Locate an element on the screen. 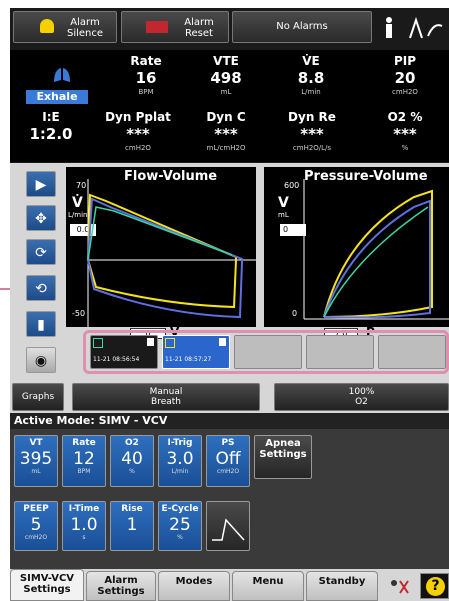 This screenshot has width=449, height=601. vital-label: VTE is located at coordinates (226, 61).